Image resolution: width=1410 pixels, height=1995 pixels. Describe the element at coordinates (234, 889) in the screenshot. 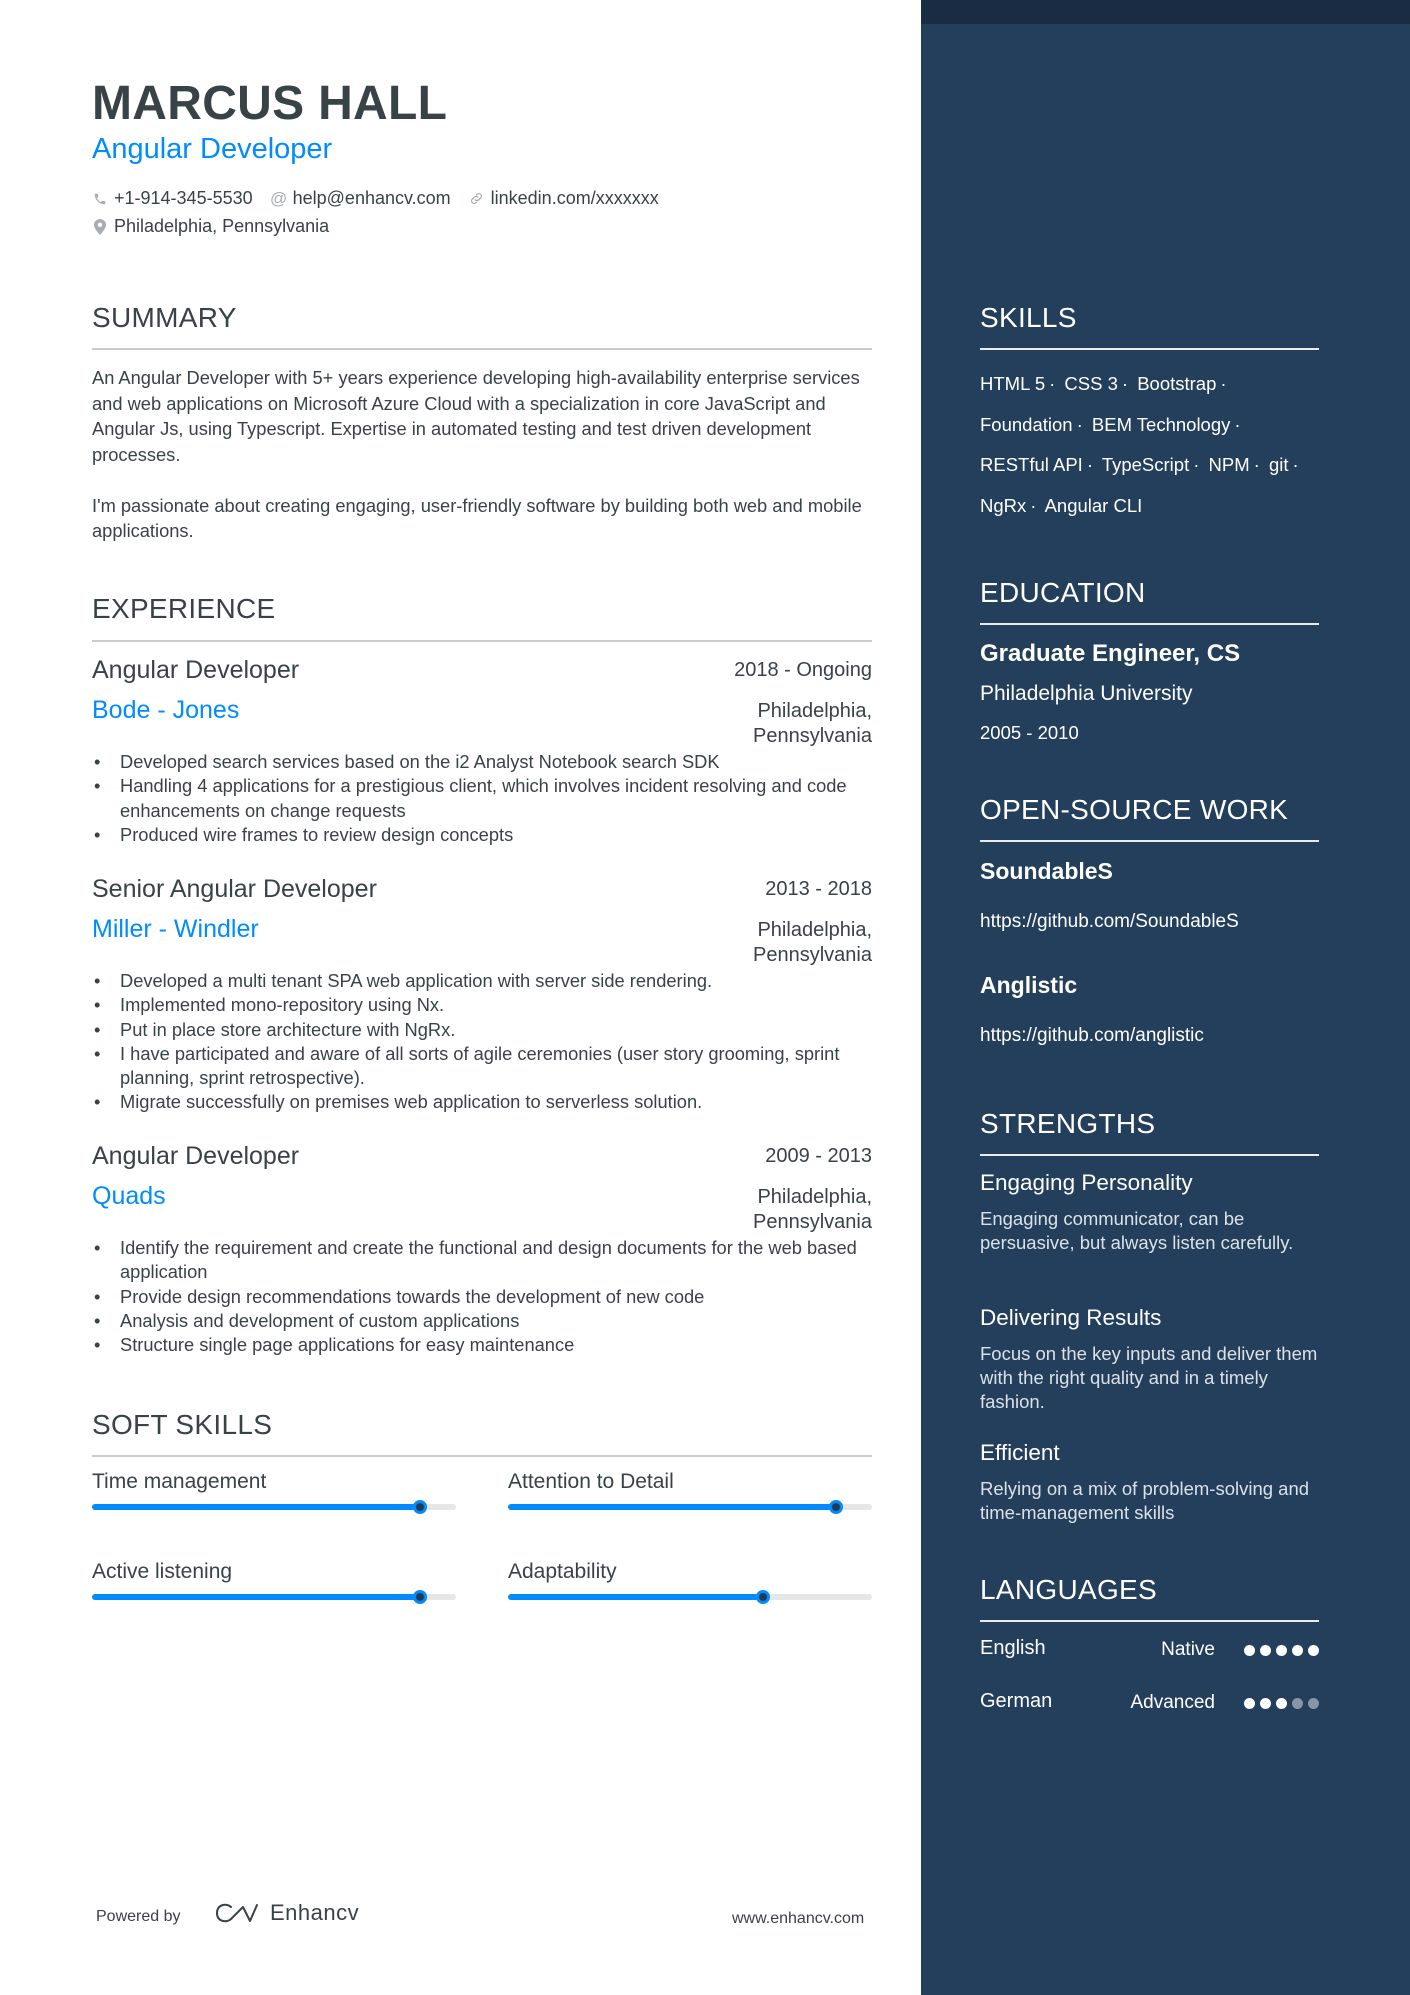

I see `job-role: Senior Angular Developer` at that location.